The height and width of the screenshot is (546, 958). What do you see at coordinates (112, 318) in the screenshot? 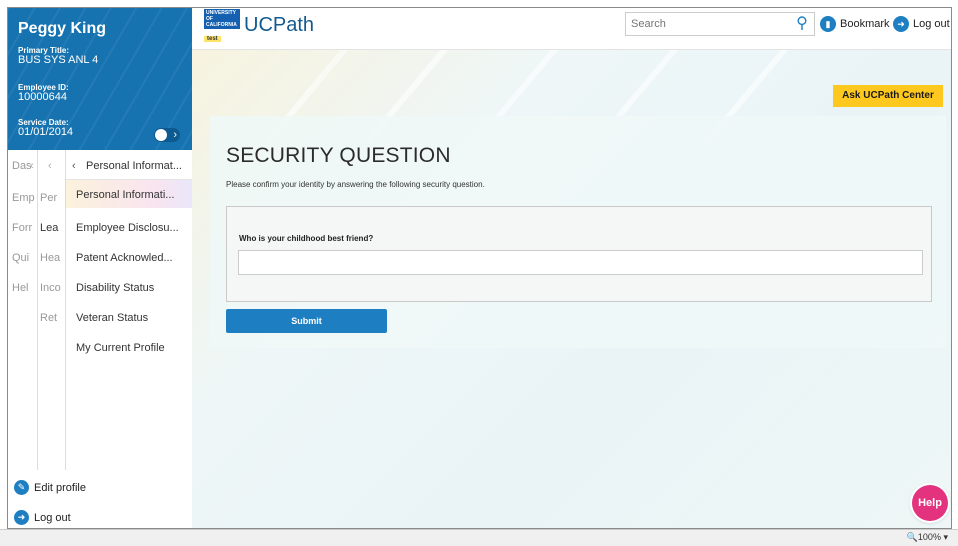
I see `nav-item-veteran-status: Veteran Status` at bounding box center [112, 318].